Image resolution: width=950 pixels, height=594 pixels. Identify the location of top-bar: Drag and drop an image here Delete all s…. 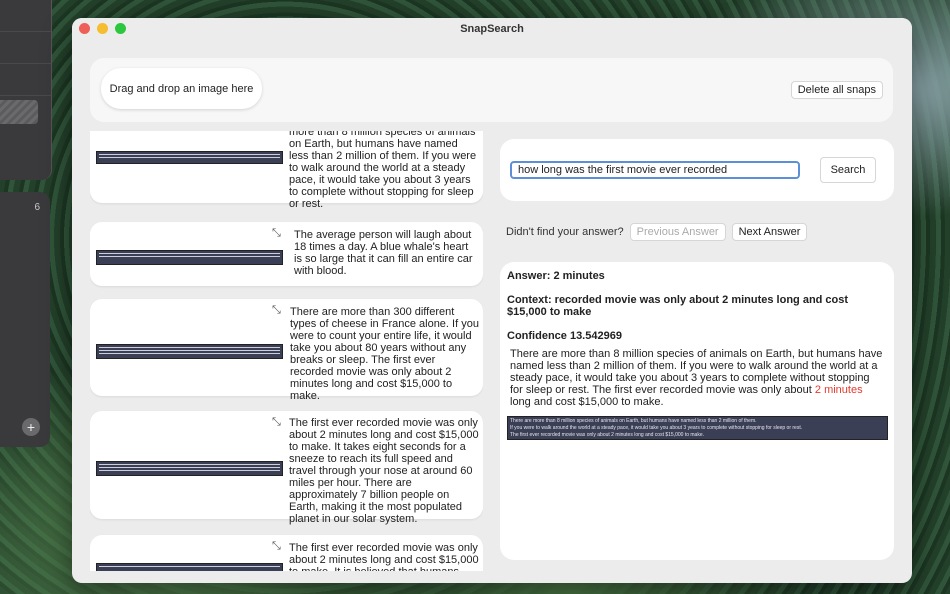
(491, 90).